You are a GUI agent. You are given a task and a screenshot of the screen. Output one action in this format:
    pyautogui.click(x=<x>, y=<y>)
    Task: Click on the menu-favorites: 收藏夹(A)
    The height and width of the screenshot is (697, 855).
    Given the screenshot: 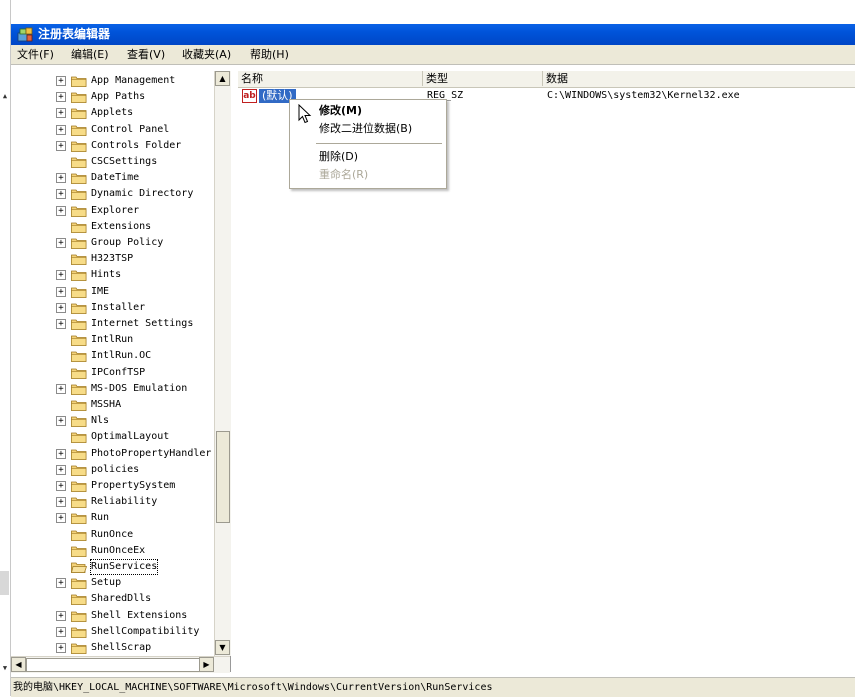 What is the action you would take?
    pyautogui.click(x=206, y=55)
    